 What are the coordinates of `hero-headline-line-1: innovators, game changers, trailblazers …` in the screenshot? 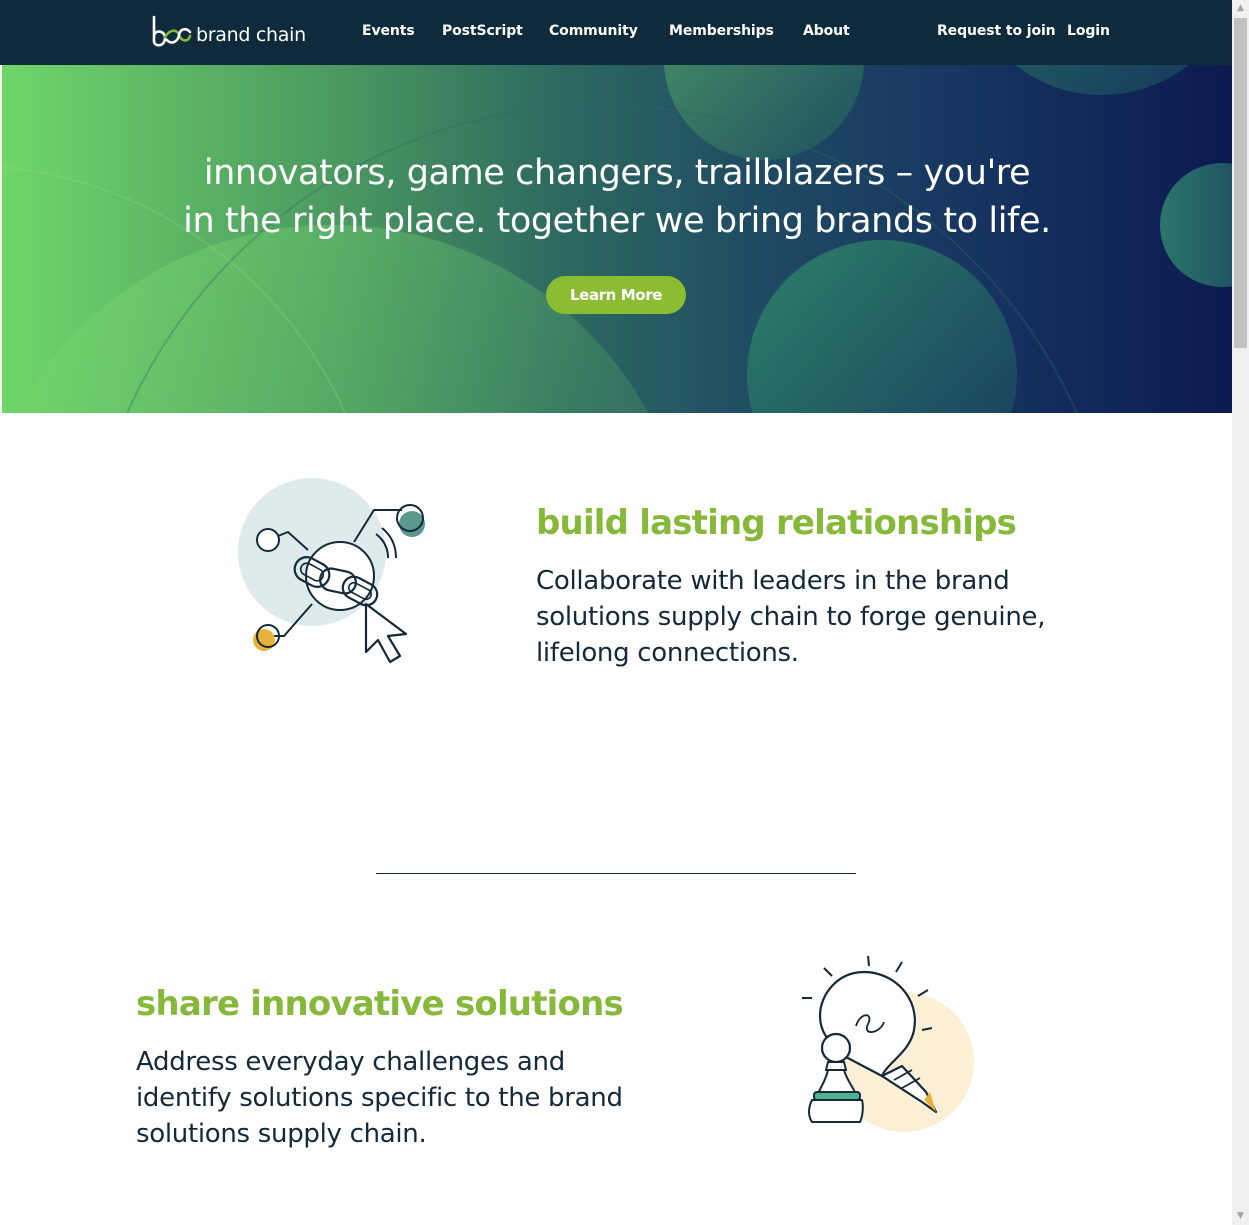 It's located at (617, 173).